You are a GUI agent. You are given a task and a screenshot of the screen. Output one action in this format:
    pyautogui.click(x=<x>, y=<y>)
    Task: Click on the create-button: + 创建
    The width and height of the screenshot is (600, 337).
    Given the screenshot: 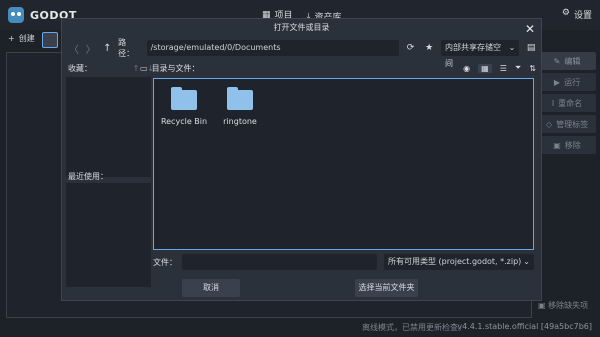 What is the action you would take?
    pyautogui.click(x=21, y=38)
    